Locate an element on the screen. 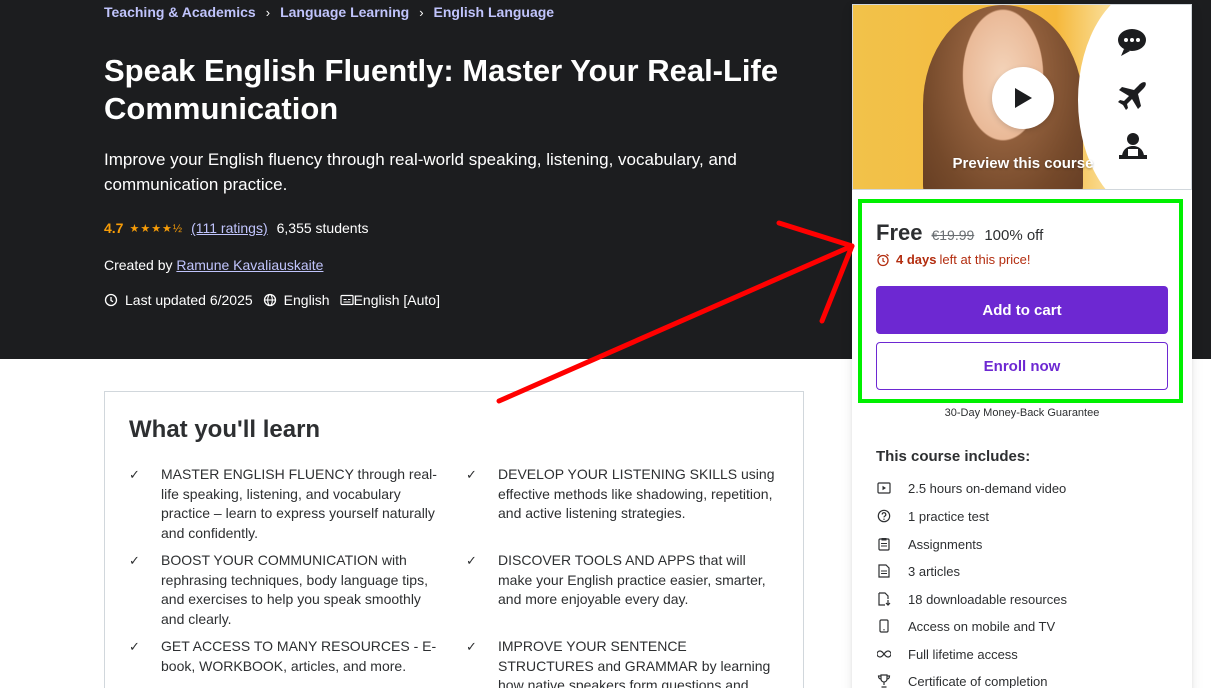  current-price: Free is located at coordinates (899, 232).